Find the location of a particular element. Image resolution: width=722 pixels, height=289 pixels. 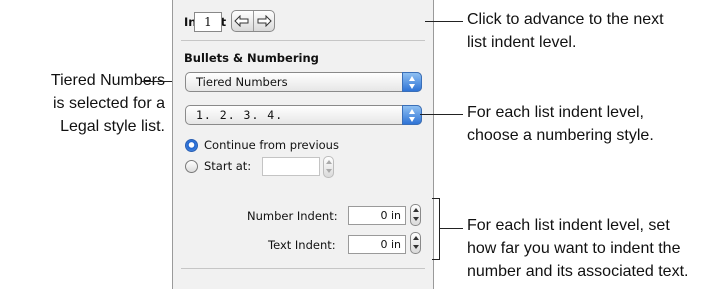

callout-line: is selected for a is located at coordinates (108, 103).